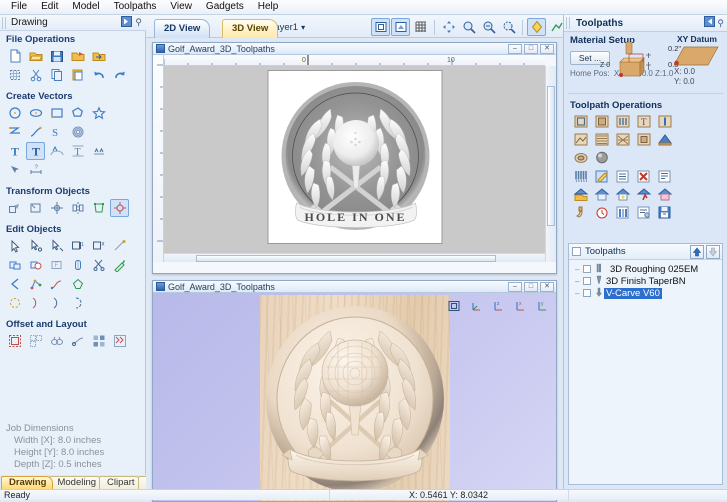 Image resolution: width=727 pixels, height=502 pixels. Describe the element at coordinates (547, 286) in the screenshot. I see `close-button-3d: ✕` at that location.